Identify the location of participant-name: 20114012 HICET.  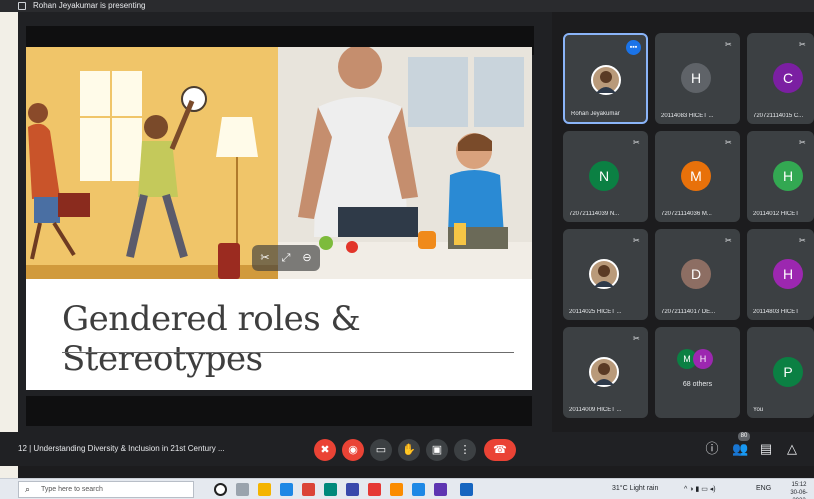
(776, 214).